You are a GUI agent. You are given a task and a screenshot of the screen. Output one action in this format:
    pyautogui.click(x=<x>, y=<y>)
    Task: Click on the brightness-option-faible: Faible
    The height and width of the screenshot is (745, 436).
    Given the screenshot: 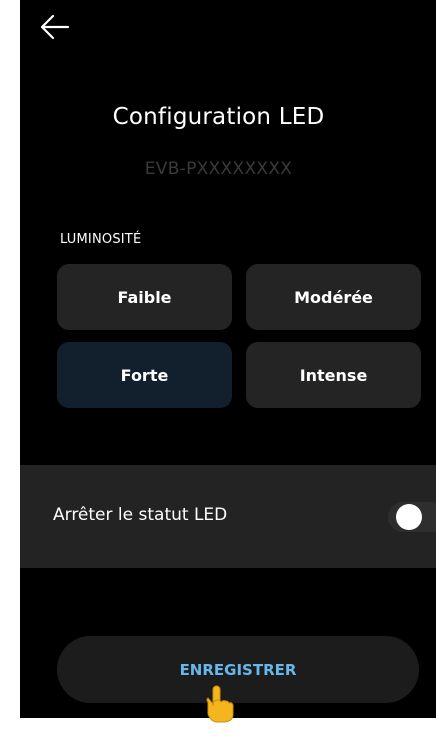 What is the action you would take?
    pyautogui.click(x=144, y=297)
    